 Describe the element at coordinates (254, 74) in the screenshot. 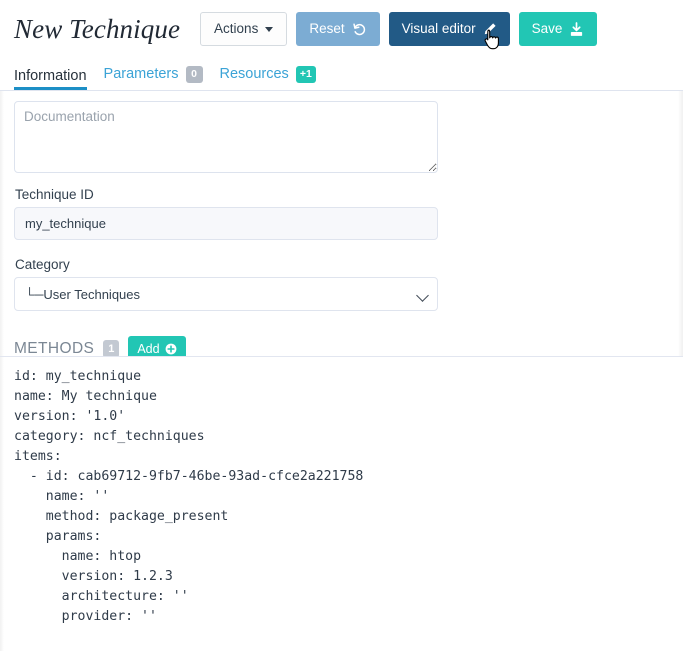

I see `tab-resources-label: Resources` at that location.